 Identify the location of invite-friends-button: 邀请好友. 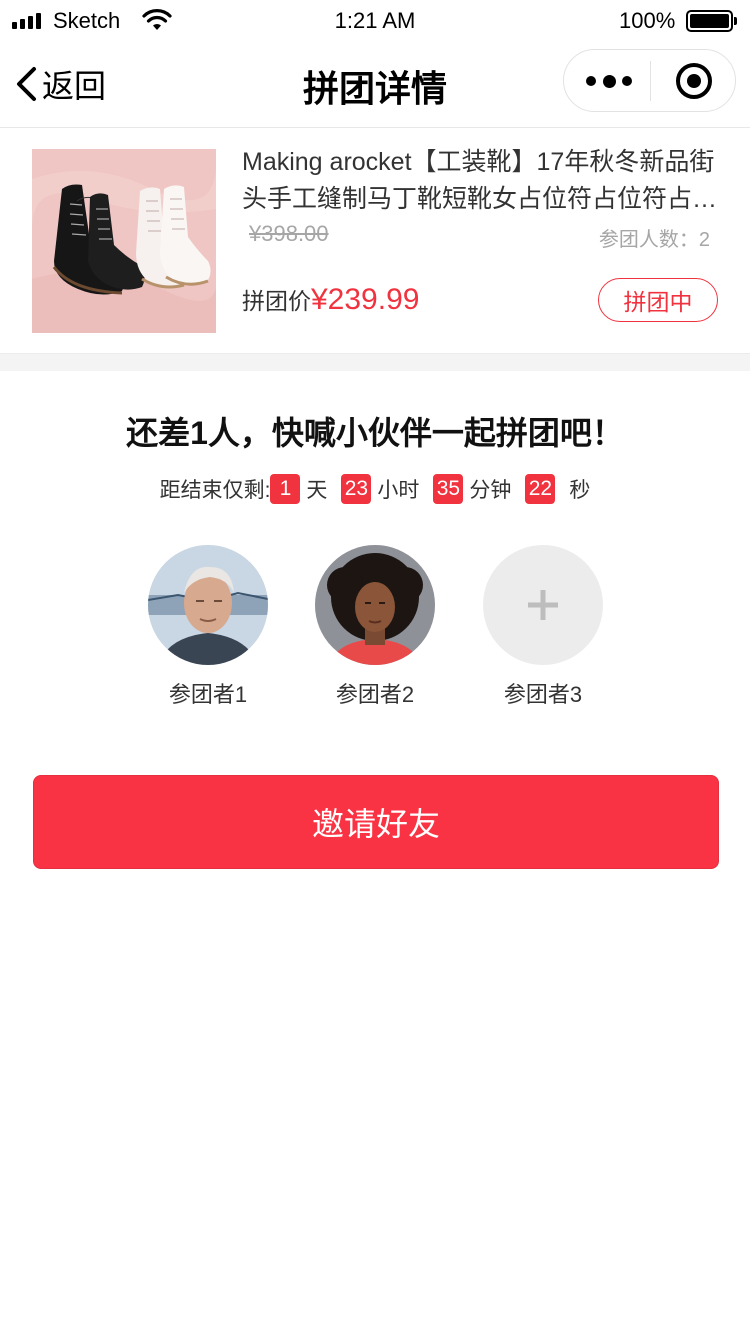
(376, 822).